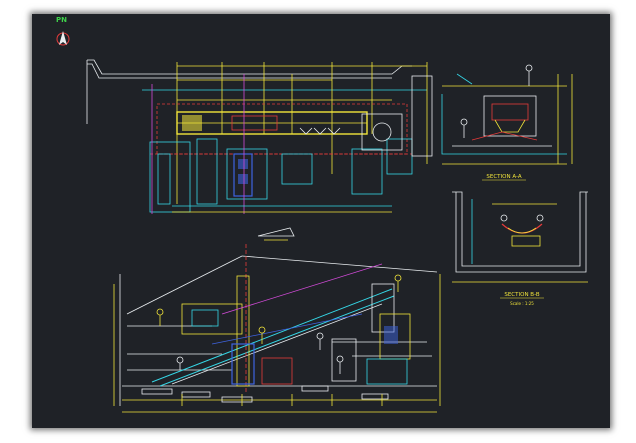  I want to click on north-arrow-icon, so click(63, 38).